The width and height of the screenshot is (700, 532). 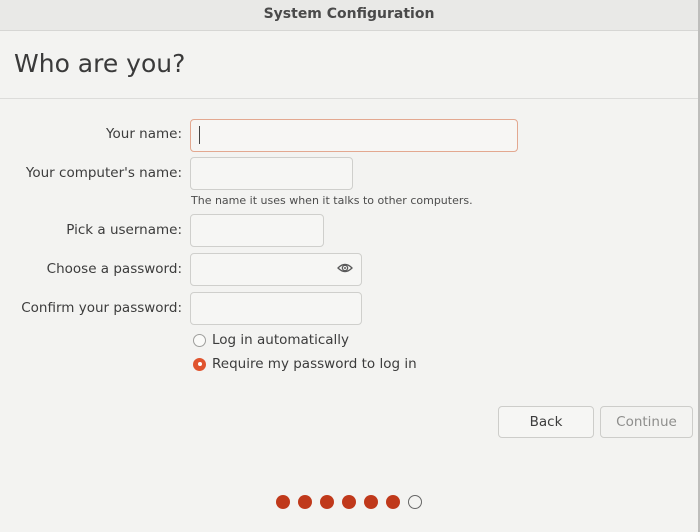 I want to click on progress-indicator, so click(x=353, y=502).